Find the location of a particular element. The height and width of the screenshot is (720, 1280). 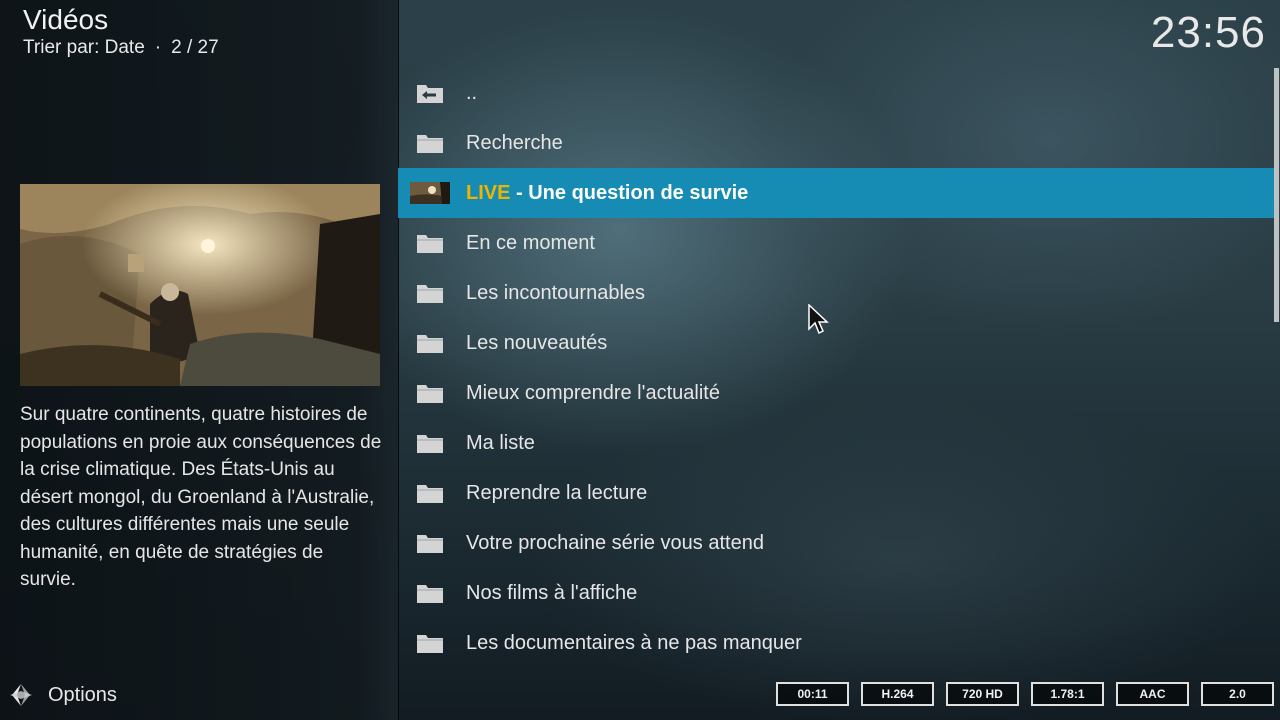

item-position: 2 / 27 is located at coordinates (195, 47).